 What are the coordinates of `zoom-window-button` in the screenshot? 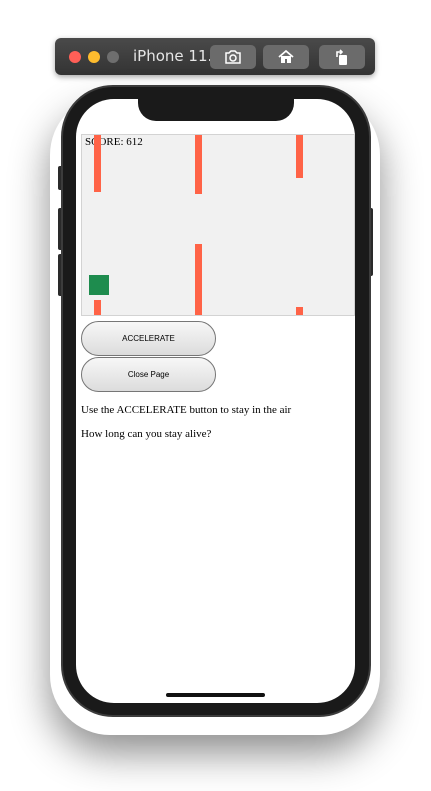 It's located at (113, 57).